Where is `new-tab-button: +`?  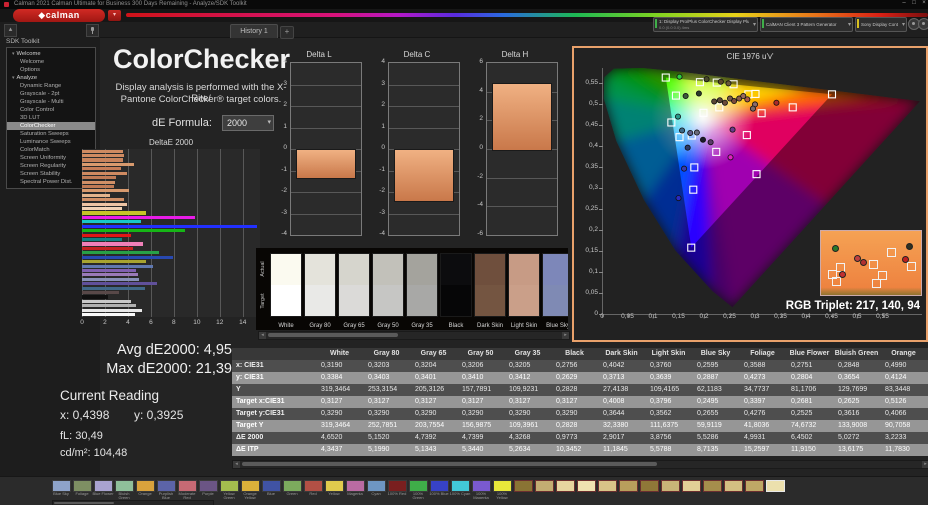 new-tab-button: + is located at coordinates (287, 32).